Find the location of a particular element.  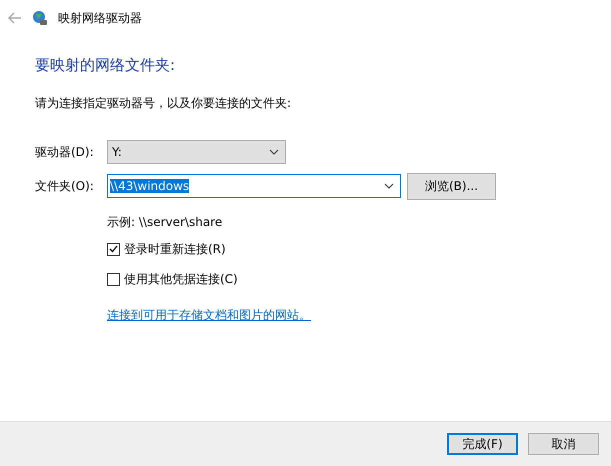

example-text: 示例: \\server\share is located at coordinates (164, 222).